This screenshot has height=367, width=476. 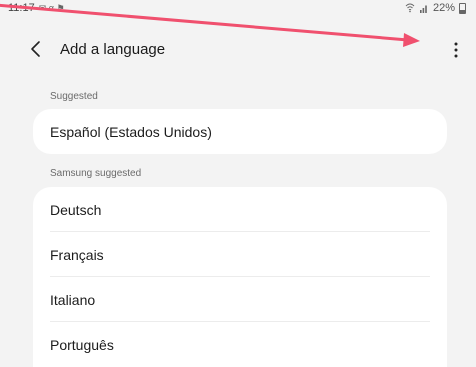 I want to click on language-label: Português, so click(x=82, y=344).